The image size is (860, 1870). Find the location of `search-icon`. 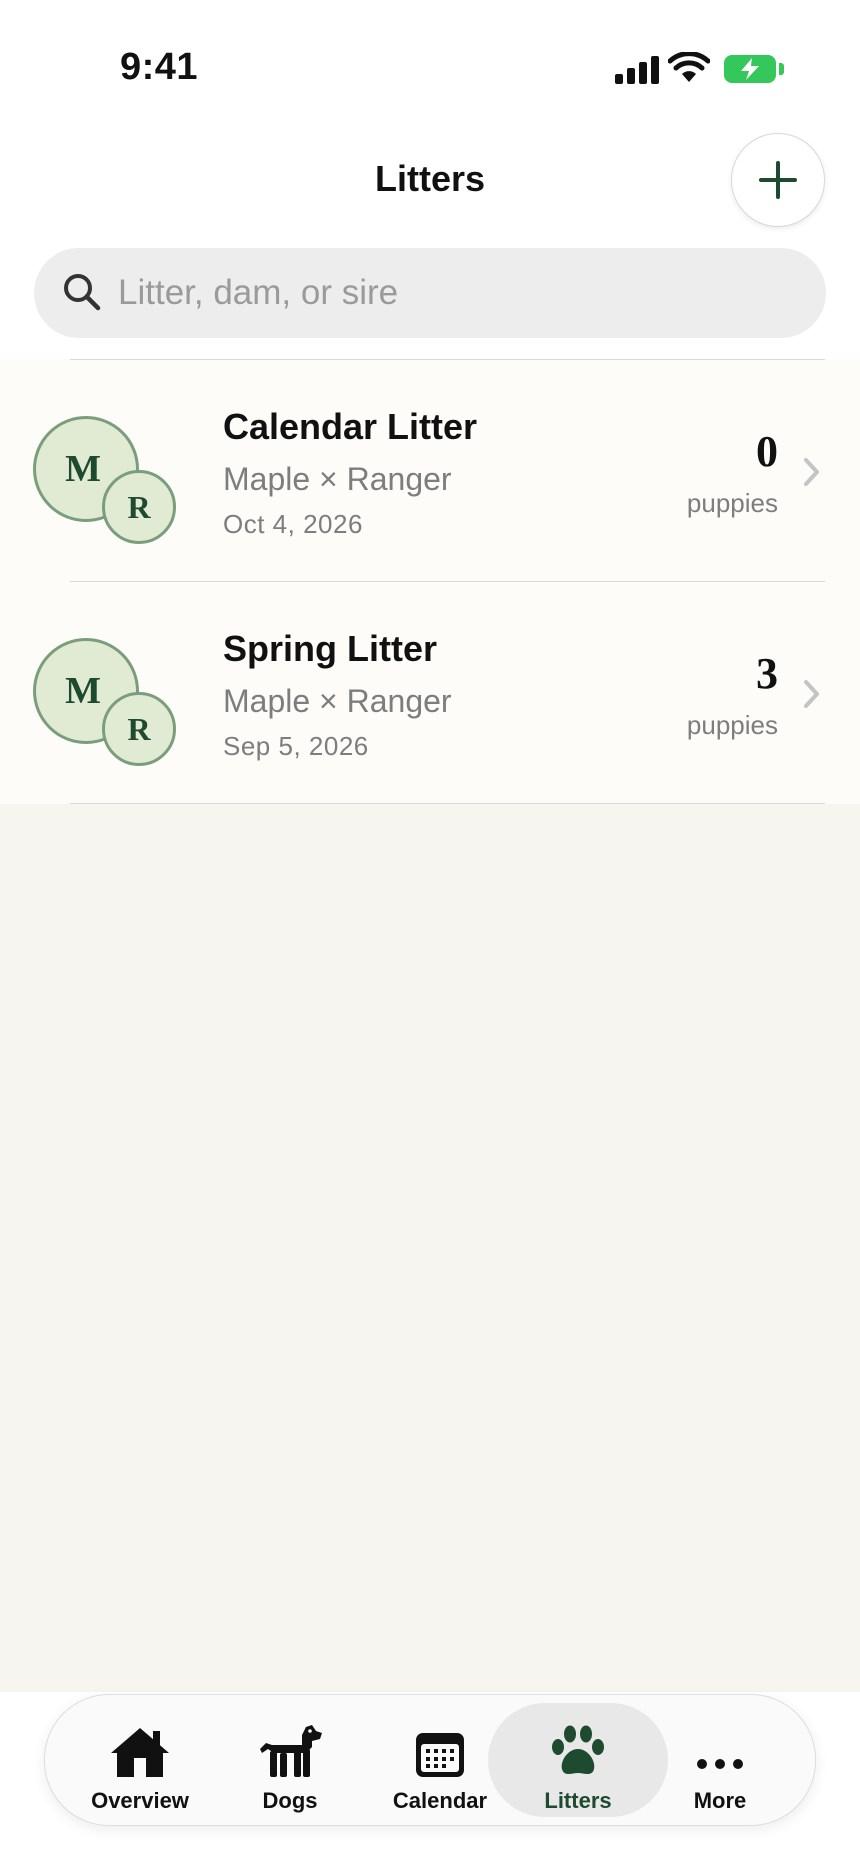

search-icon is located at coordinates (82, 292).